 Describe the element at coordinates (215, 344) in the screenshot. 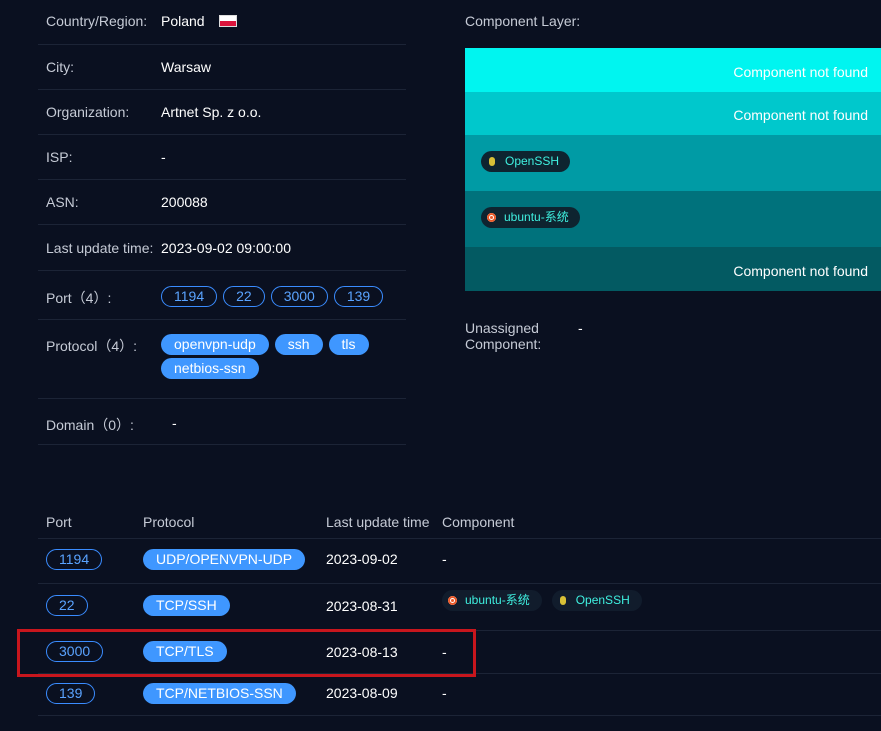

I see `protocol-tag-openvpn-udp: openvpn-udp` at that location.